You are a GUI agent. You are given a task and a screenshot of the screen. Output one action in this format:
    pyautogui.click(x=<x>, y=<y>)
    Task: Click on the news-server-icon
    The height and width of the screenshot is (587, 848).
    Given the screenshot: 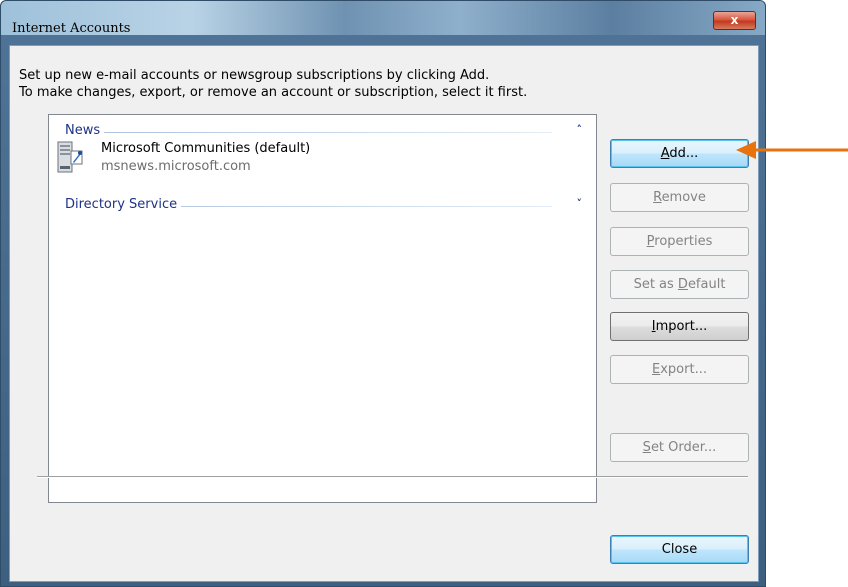 What is the action you would take?
    pyautogui.click(x=70, y=157)
    